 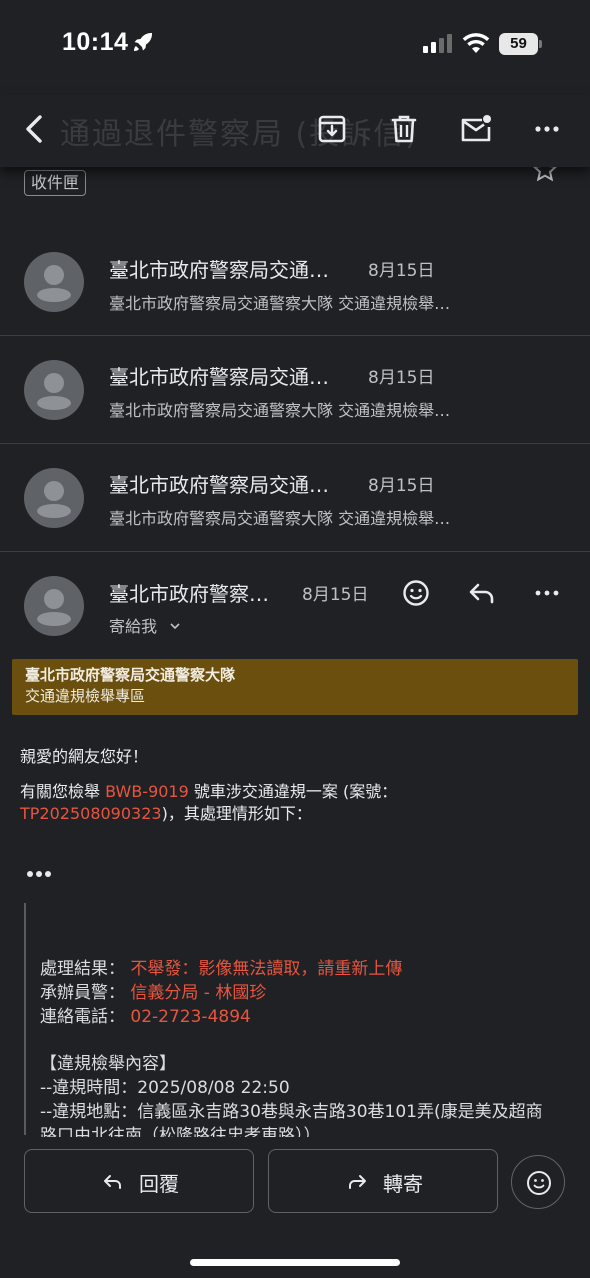 What do you see at coordinates (166, 813) in the screenshot?
I see `body-line-2: TP202508090323)，其處理情形如下：` at bounding box center [166, 813].